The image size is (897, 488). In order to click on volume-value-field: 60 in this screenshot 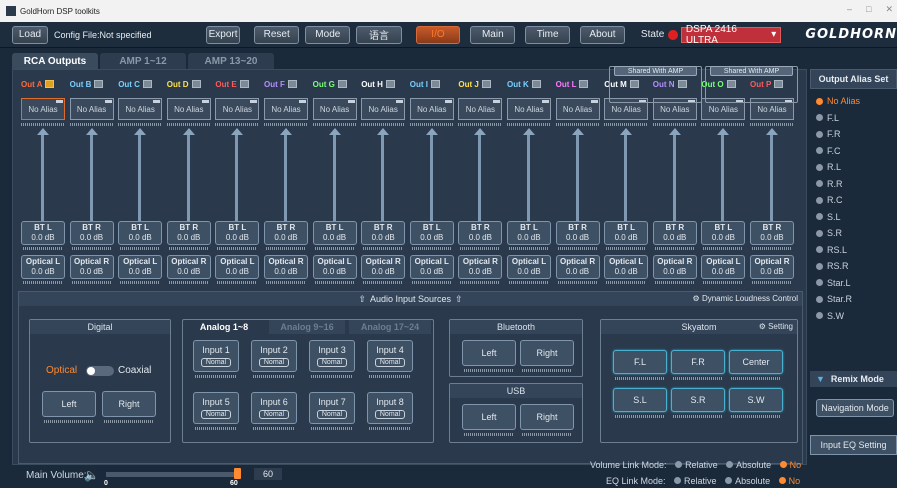, I will do `click(268, 474)`.